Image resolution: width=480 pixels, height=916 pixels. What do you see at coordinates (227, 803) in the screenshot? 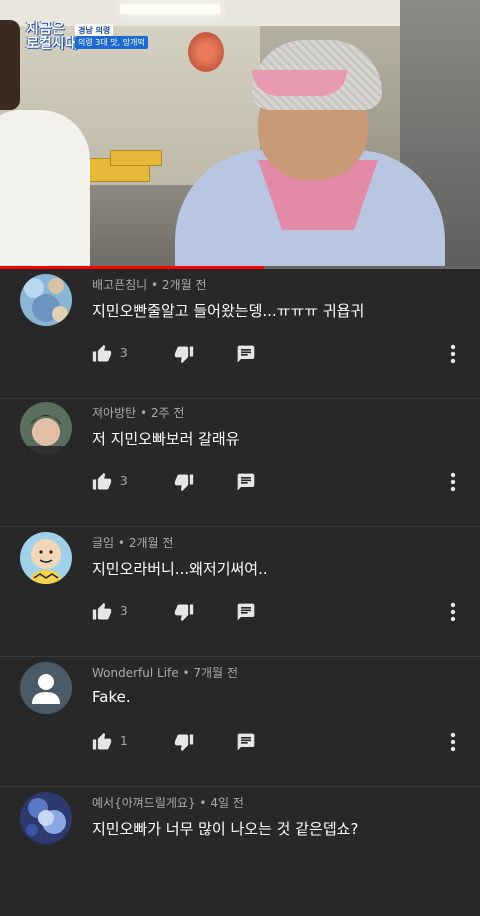
I see `comment-time: 4일 전` at bounding box center [227, 803].